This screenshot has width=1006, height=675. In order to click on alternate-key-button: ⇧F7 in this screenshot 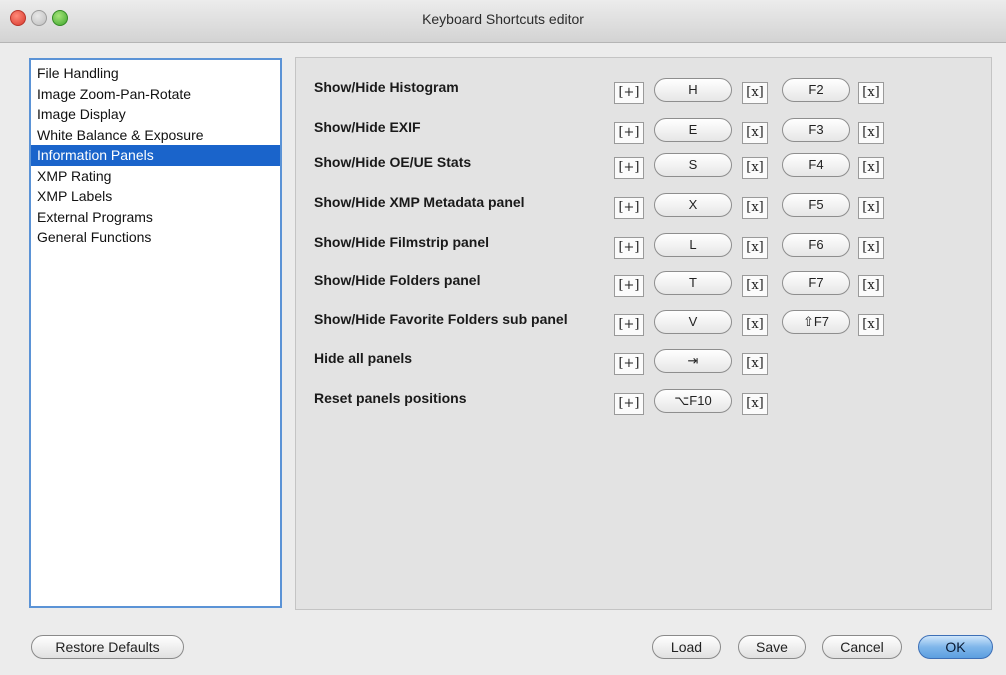, I will do `click(816, 322)`.